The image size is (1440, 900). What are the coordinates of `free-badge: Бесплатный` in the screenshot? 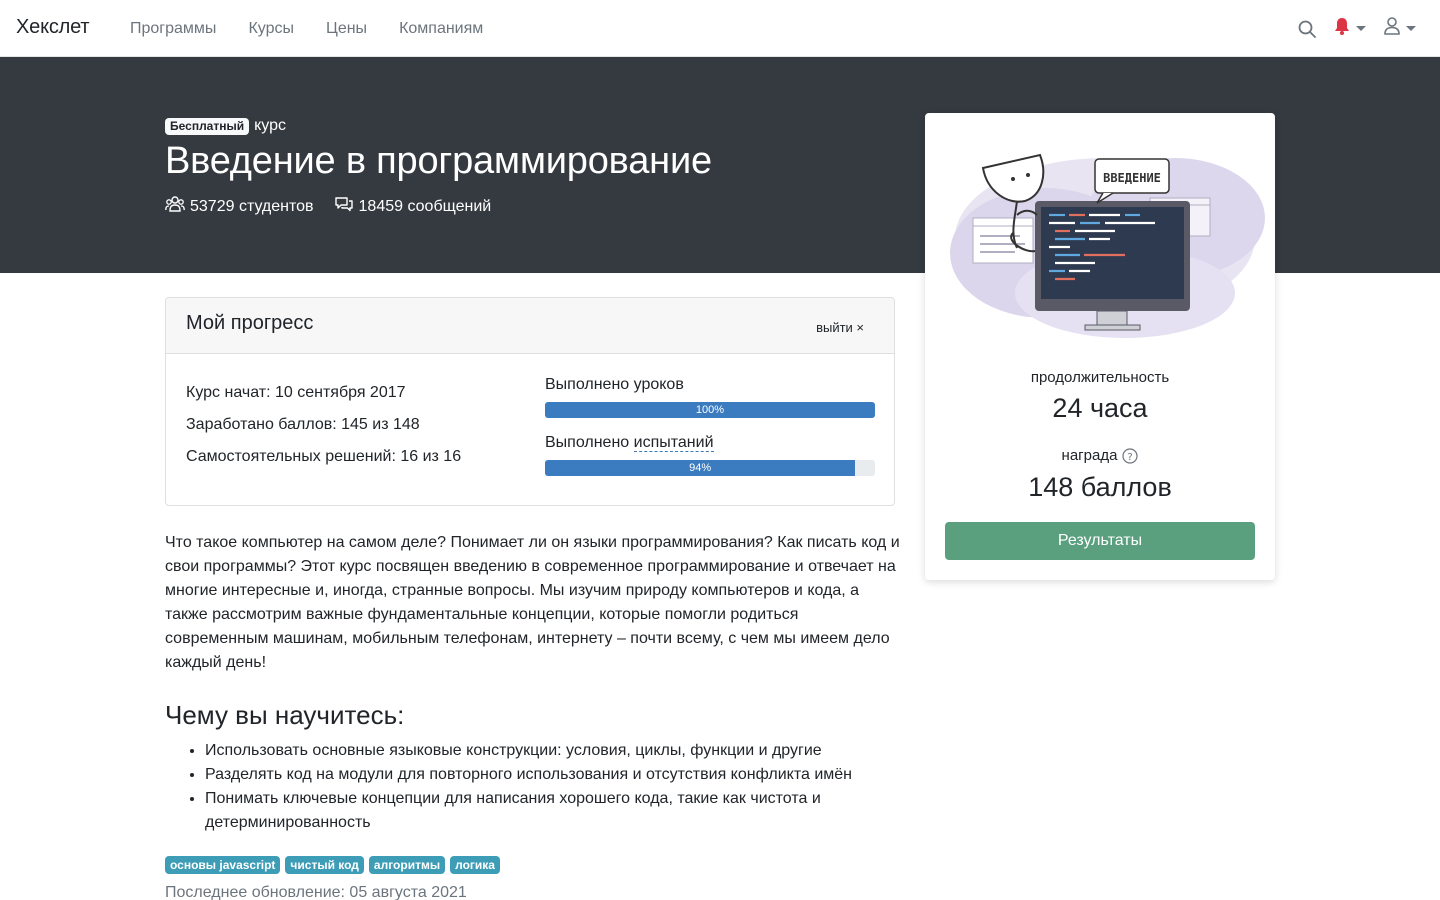 It's located at (207, 126).